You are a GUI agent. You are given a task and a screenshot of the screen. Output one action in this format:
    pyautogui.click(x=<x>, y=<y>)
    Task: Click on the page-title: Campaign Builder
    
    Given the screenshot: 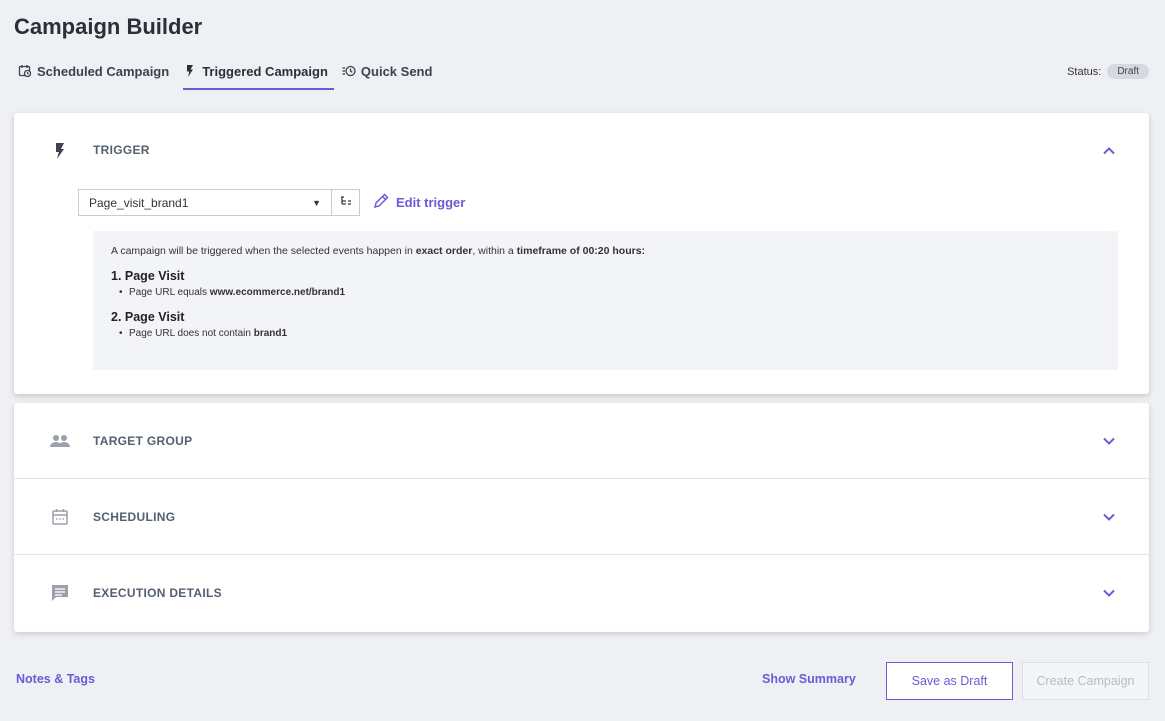 What is the action you would take?
    pyautogui.click(x=108, y=26)
    